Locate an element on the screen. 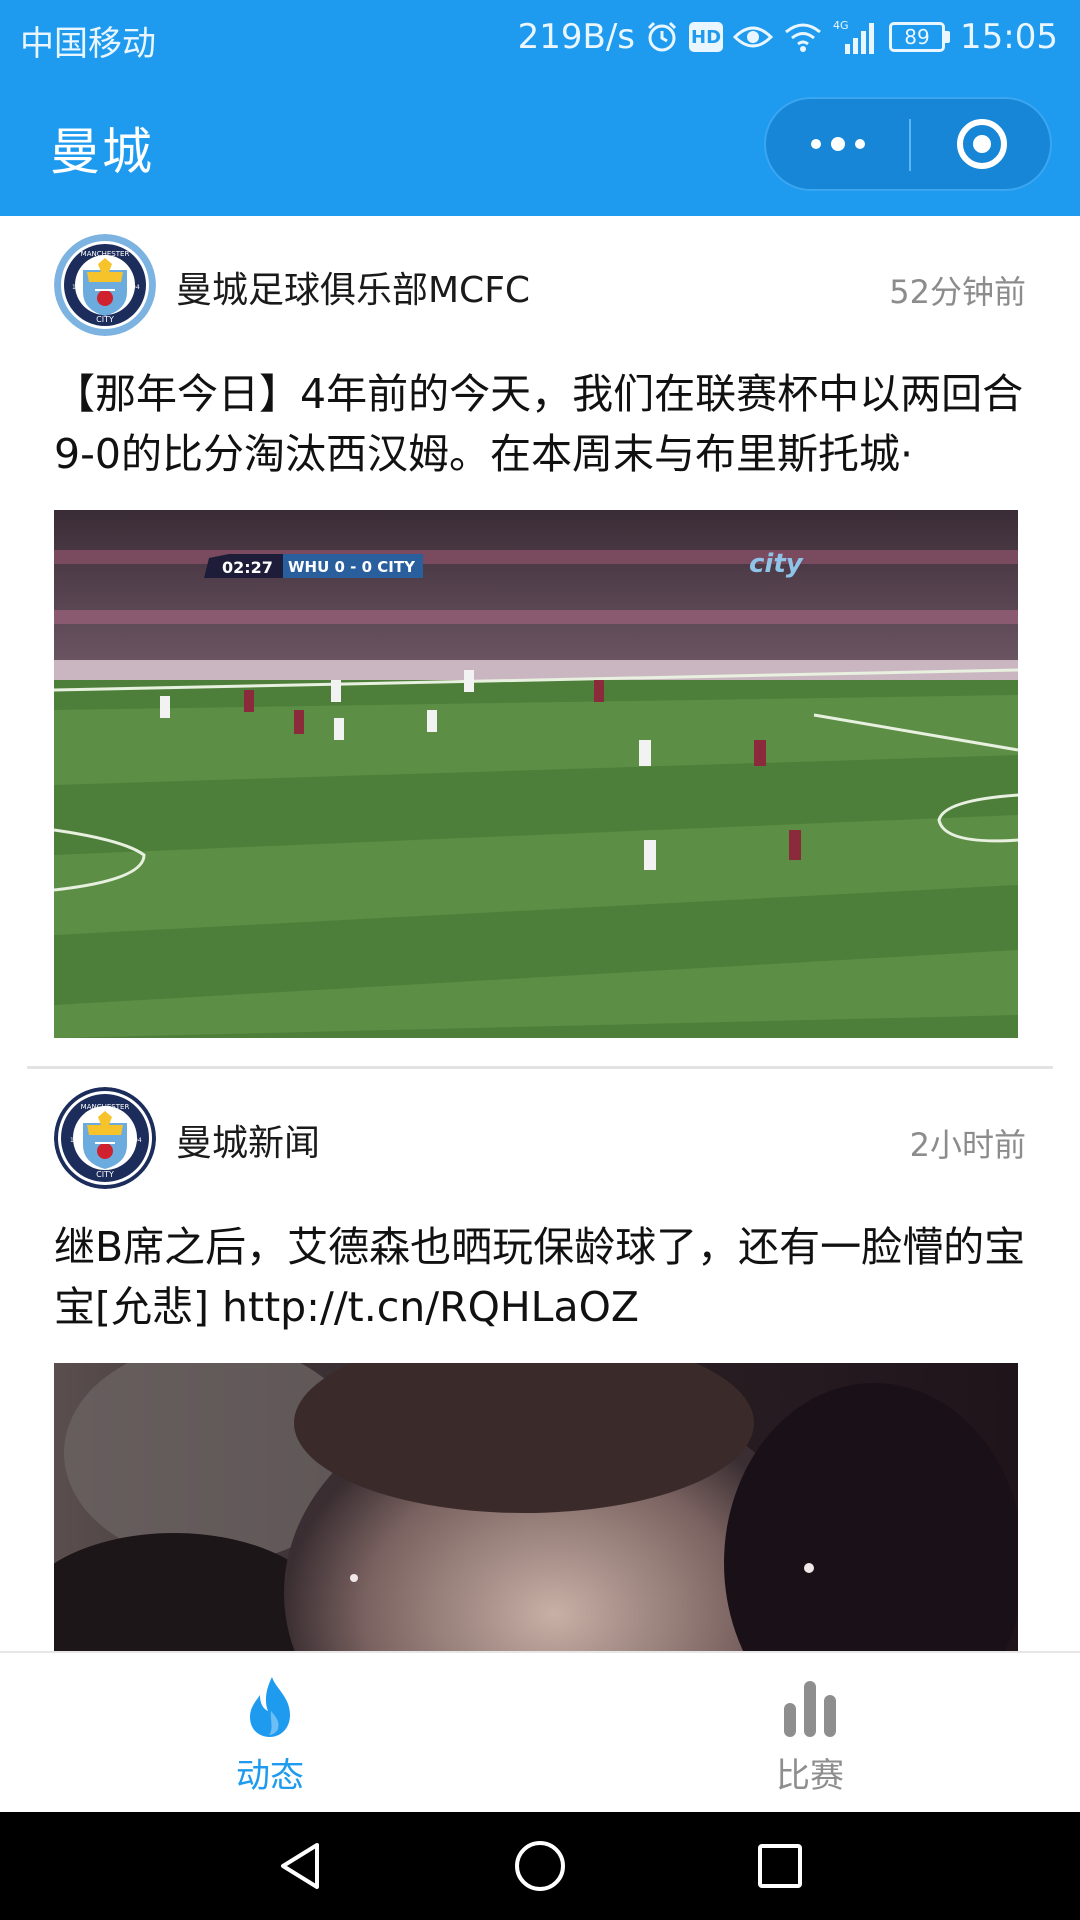  more-button is located at coordinates (837, 144).